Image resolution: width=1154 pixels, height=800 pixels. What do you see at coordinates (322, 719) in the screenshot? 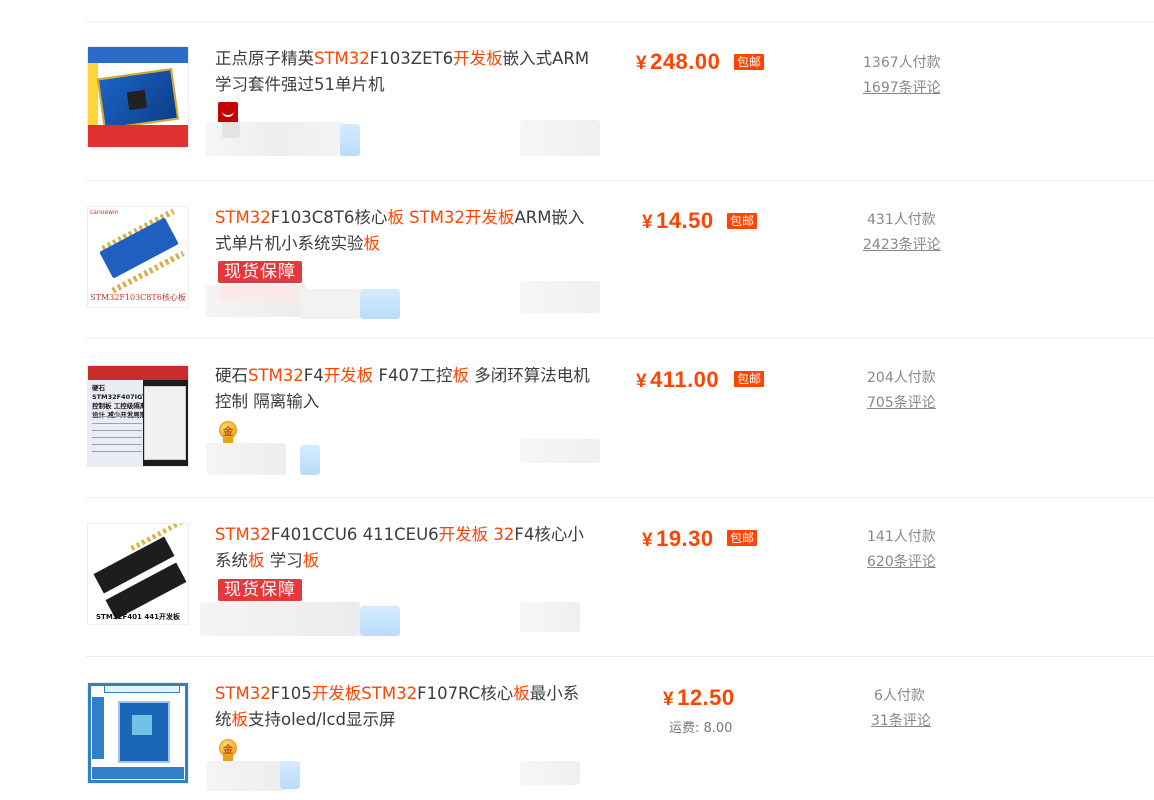
I see `title-text: 支持oled/lcd显示屏` at bounding box center [322, 719].